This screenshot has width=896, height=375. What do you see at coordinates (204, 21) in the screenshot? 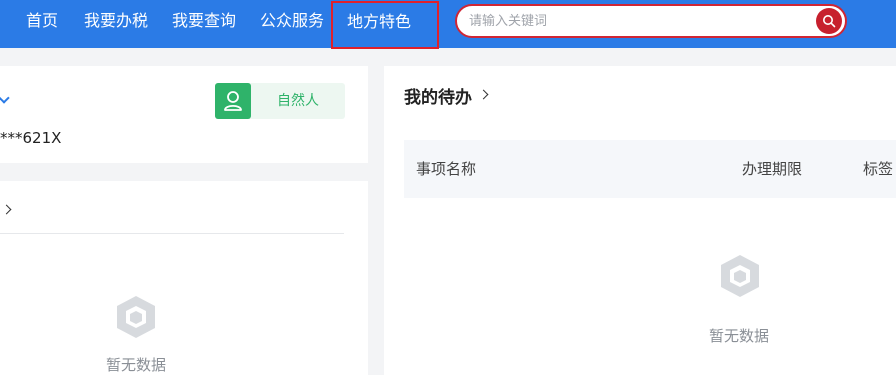
I see `nav-item-query: 我要查询` at bounding box center [204, 21].